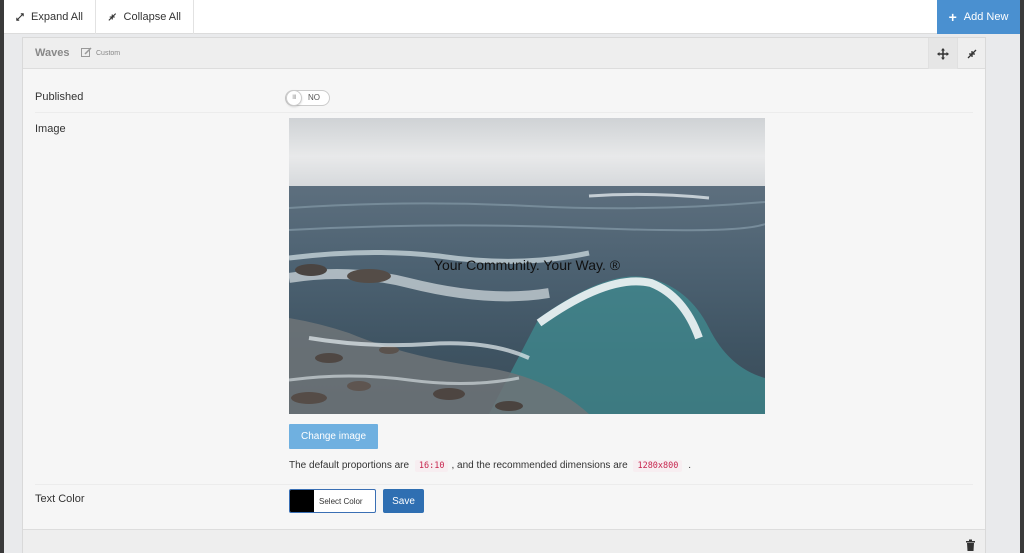 This screenshot has width=1024, height=553. I want to click on select-color-label: Select Color, so click(341, 501).